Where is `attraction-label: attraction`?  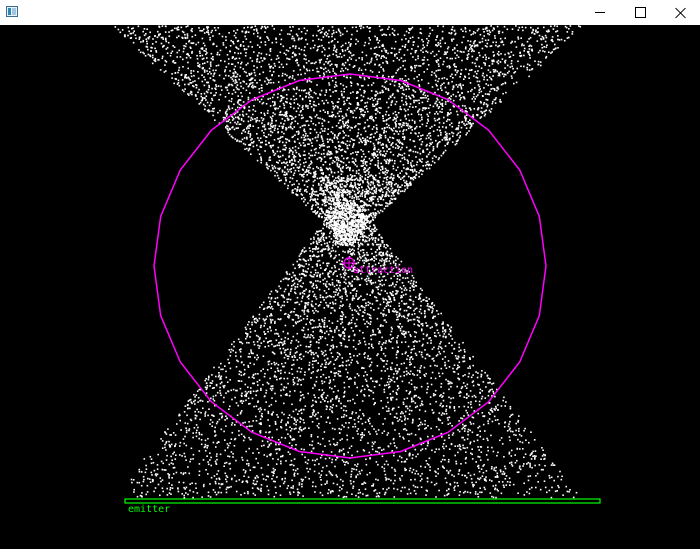
attraction-label: attraction is located at coordinates (383, 270).